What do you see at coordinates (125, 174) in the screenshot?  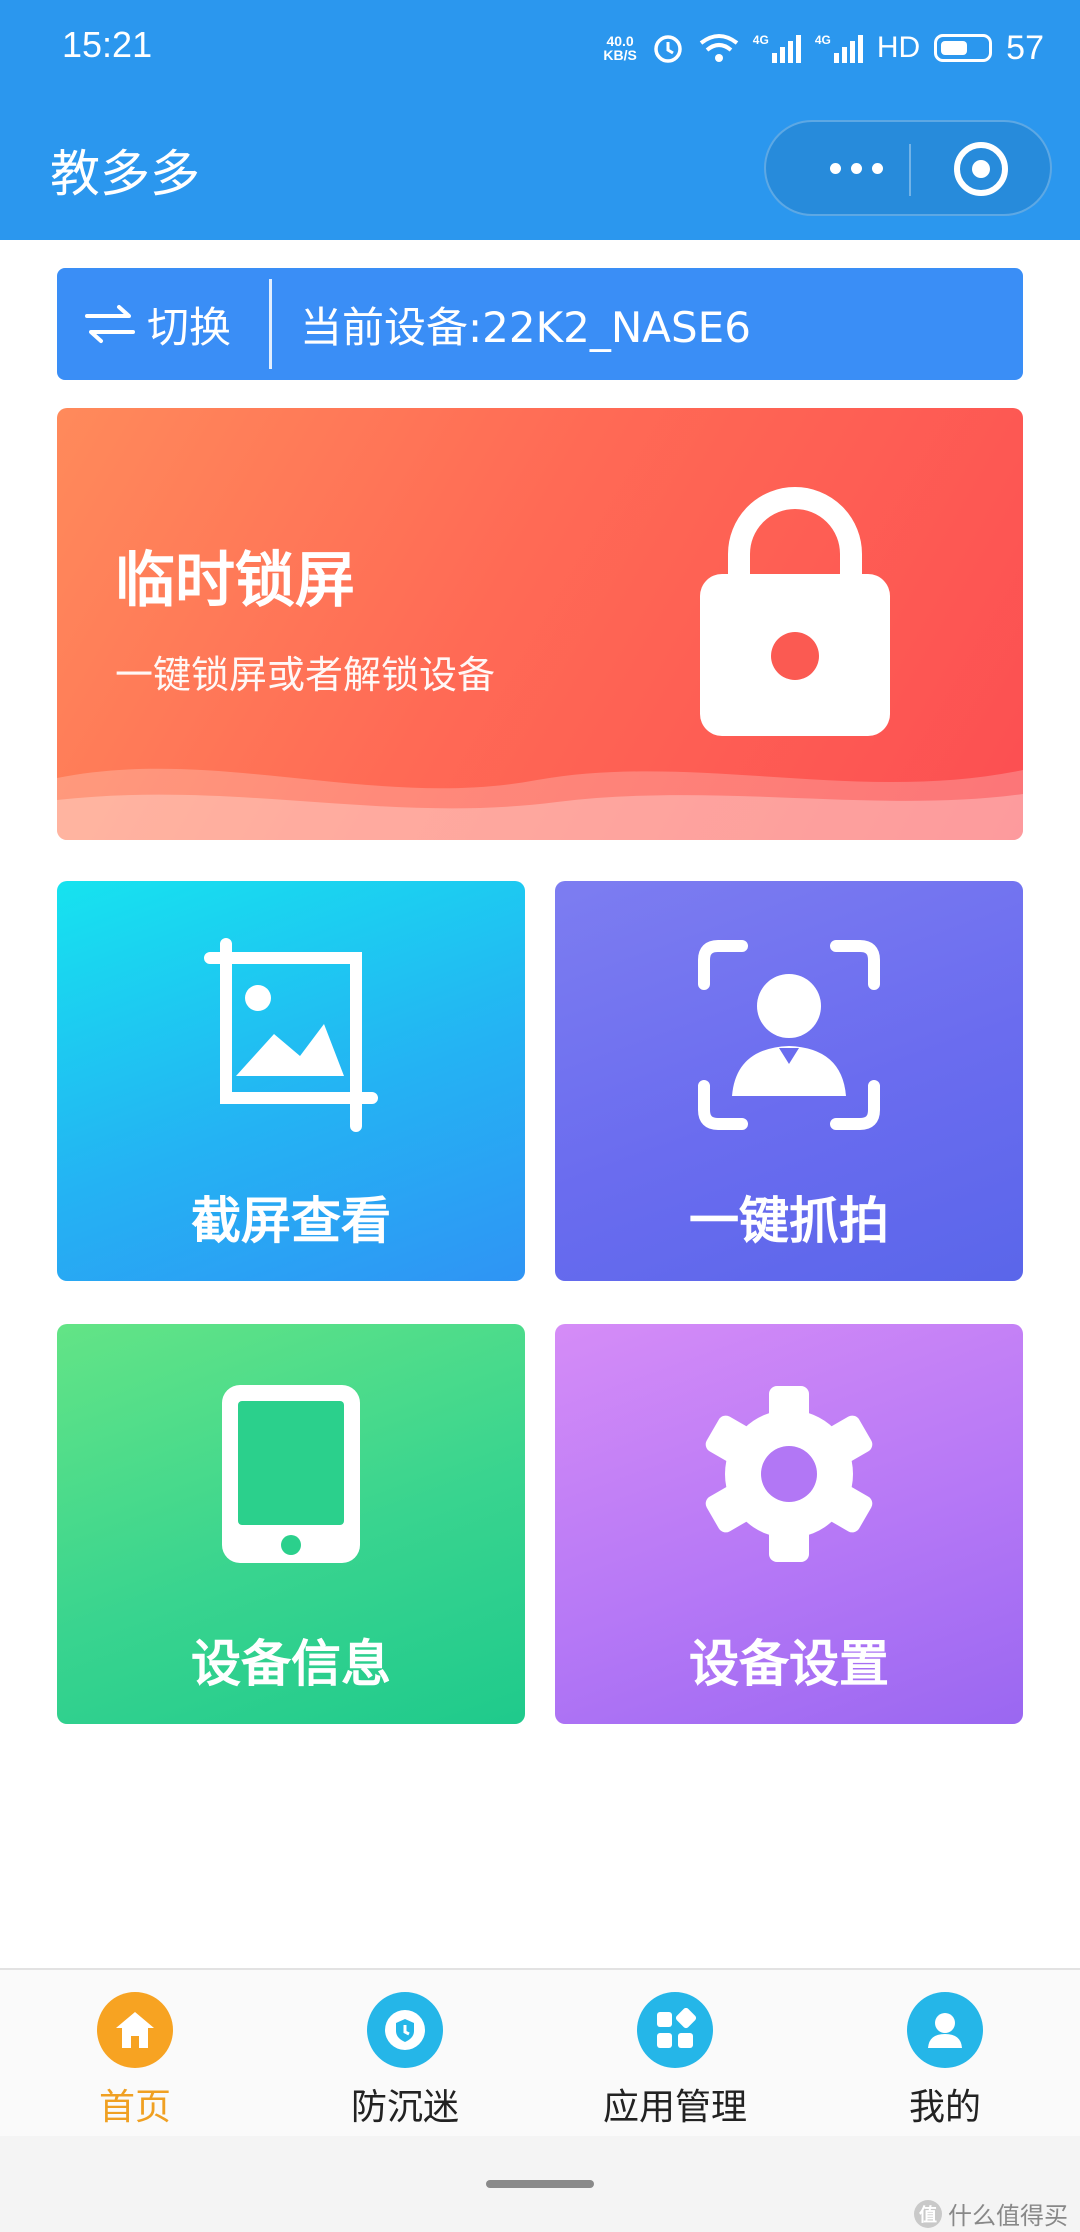 I see `page-title: 教多多` at bounding box center [125, 174].